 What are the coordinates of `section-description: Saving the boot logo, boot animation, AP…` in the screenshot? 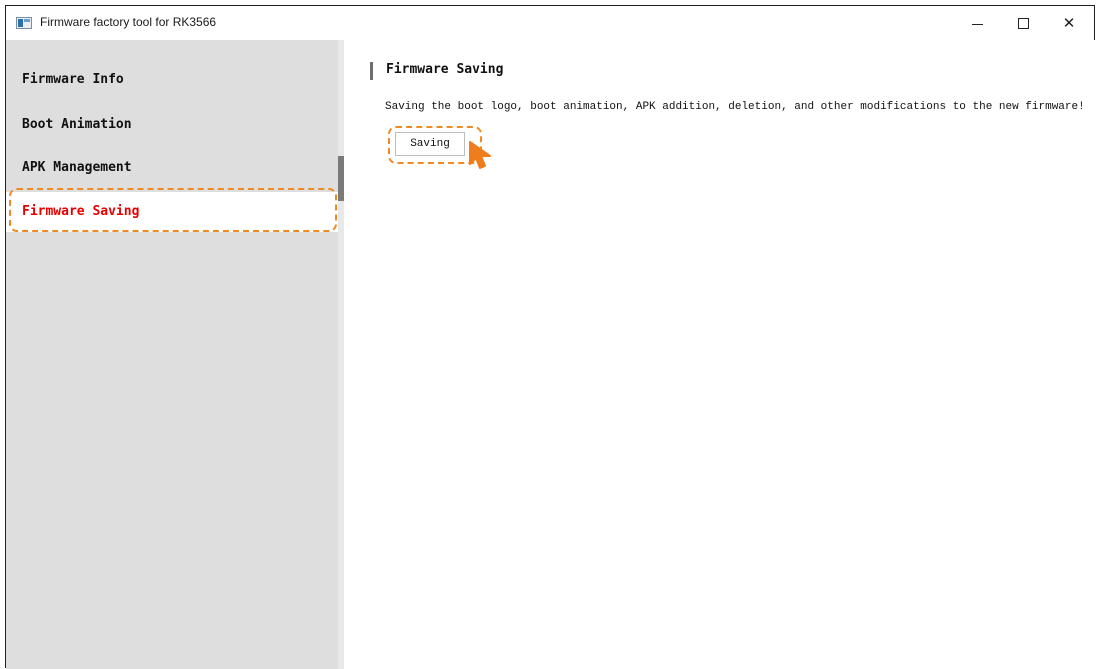 It's located at (735, 107).